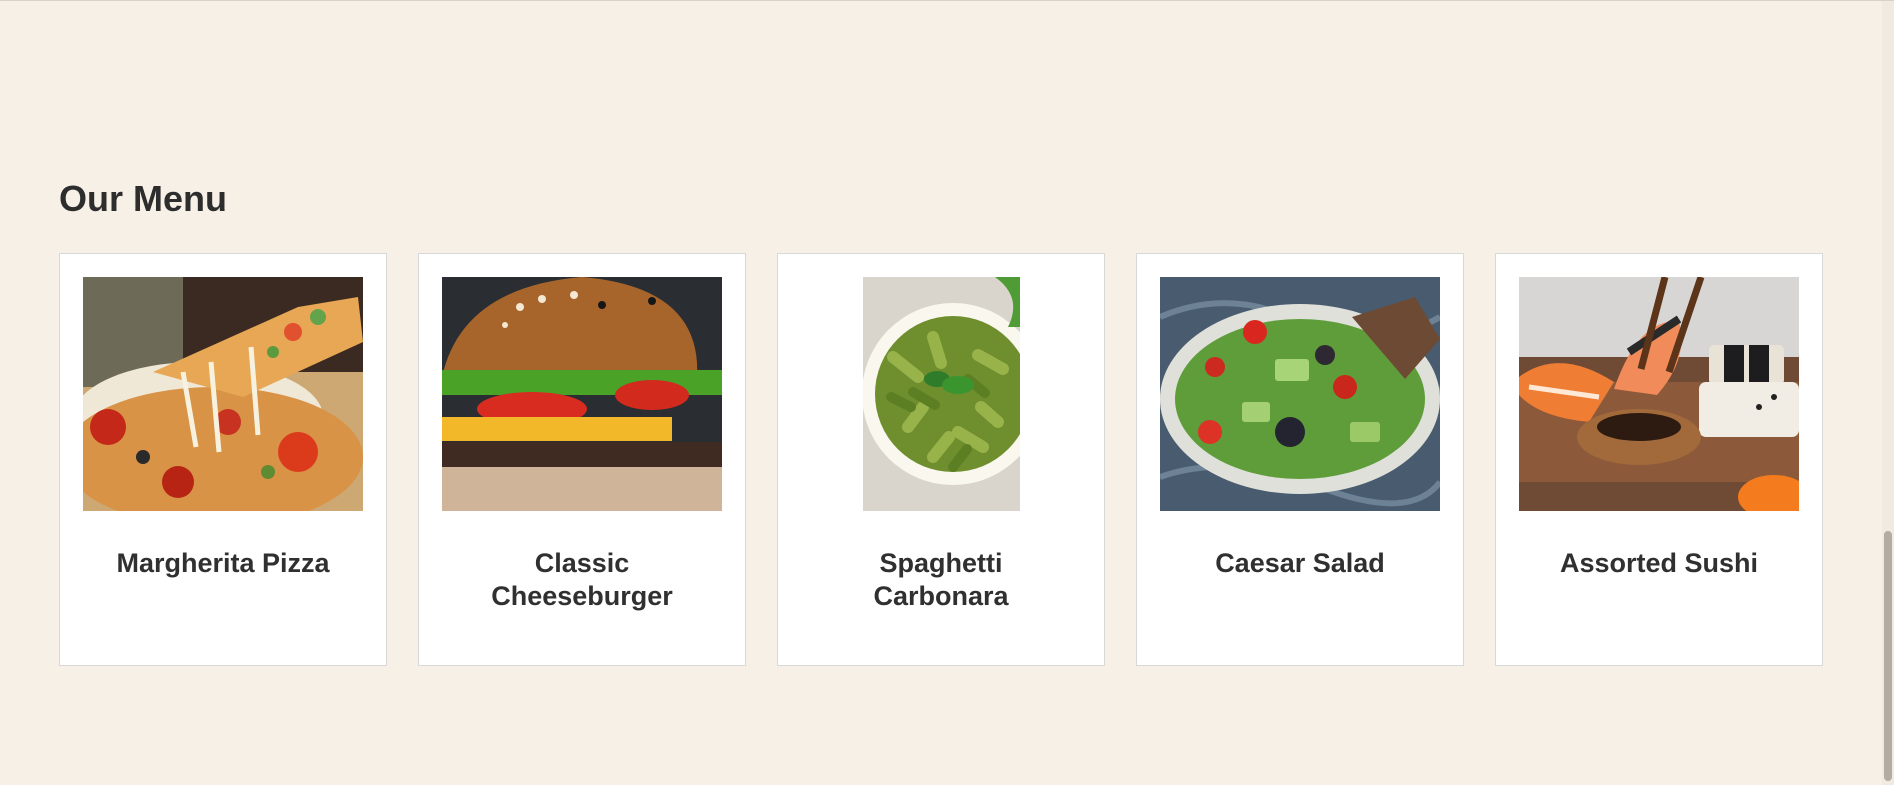 The width and height of the screenshot is (1894, 785). I want to click on menu-item-name: Spaghetti Carbonara, so click(941, 579).